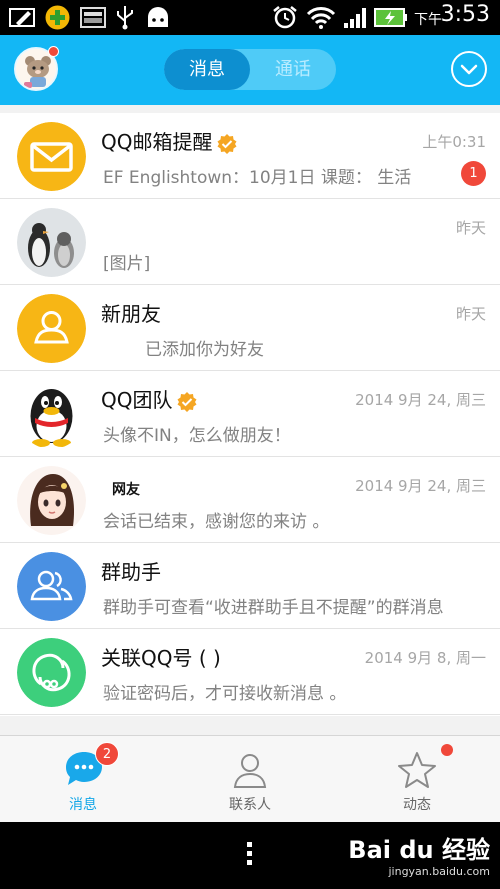  What do you see at coordinates (250, 414) in the screenshot?
I see `conversation-item: QQ团队 2014 9月 24, 周三 头像不IN，怎么做朋友！` at bounding box center [250, 414].